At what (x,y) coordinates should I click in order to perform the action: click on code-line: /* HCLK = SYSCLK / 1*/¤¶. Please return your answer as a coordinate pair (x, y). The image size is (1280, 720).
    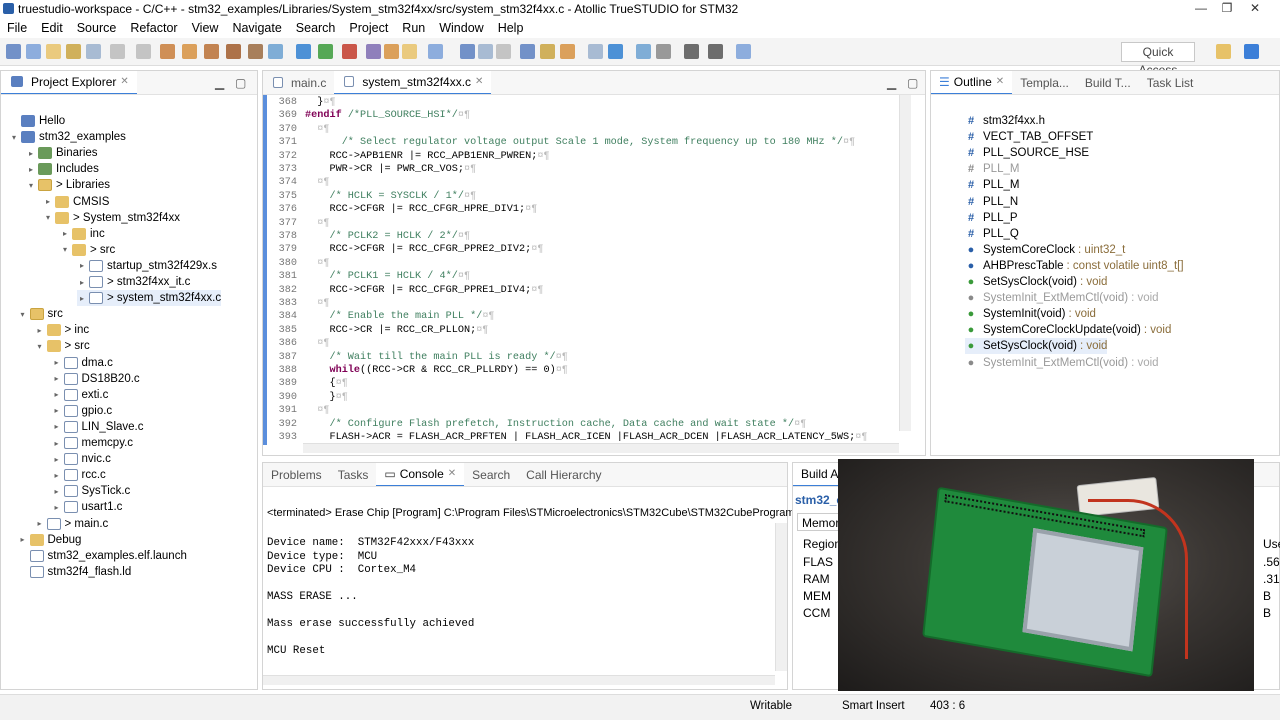
    Looking at the image, I should click on (390, 196).